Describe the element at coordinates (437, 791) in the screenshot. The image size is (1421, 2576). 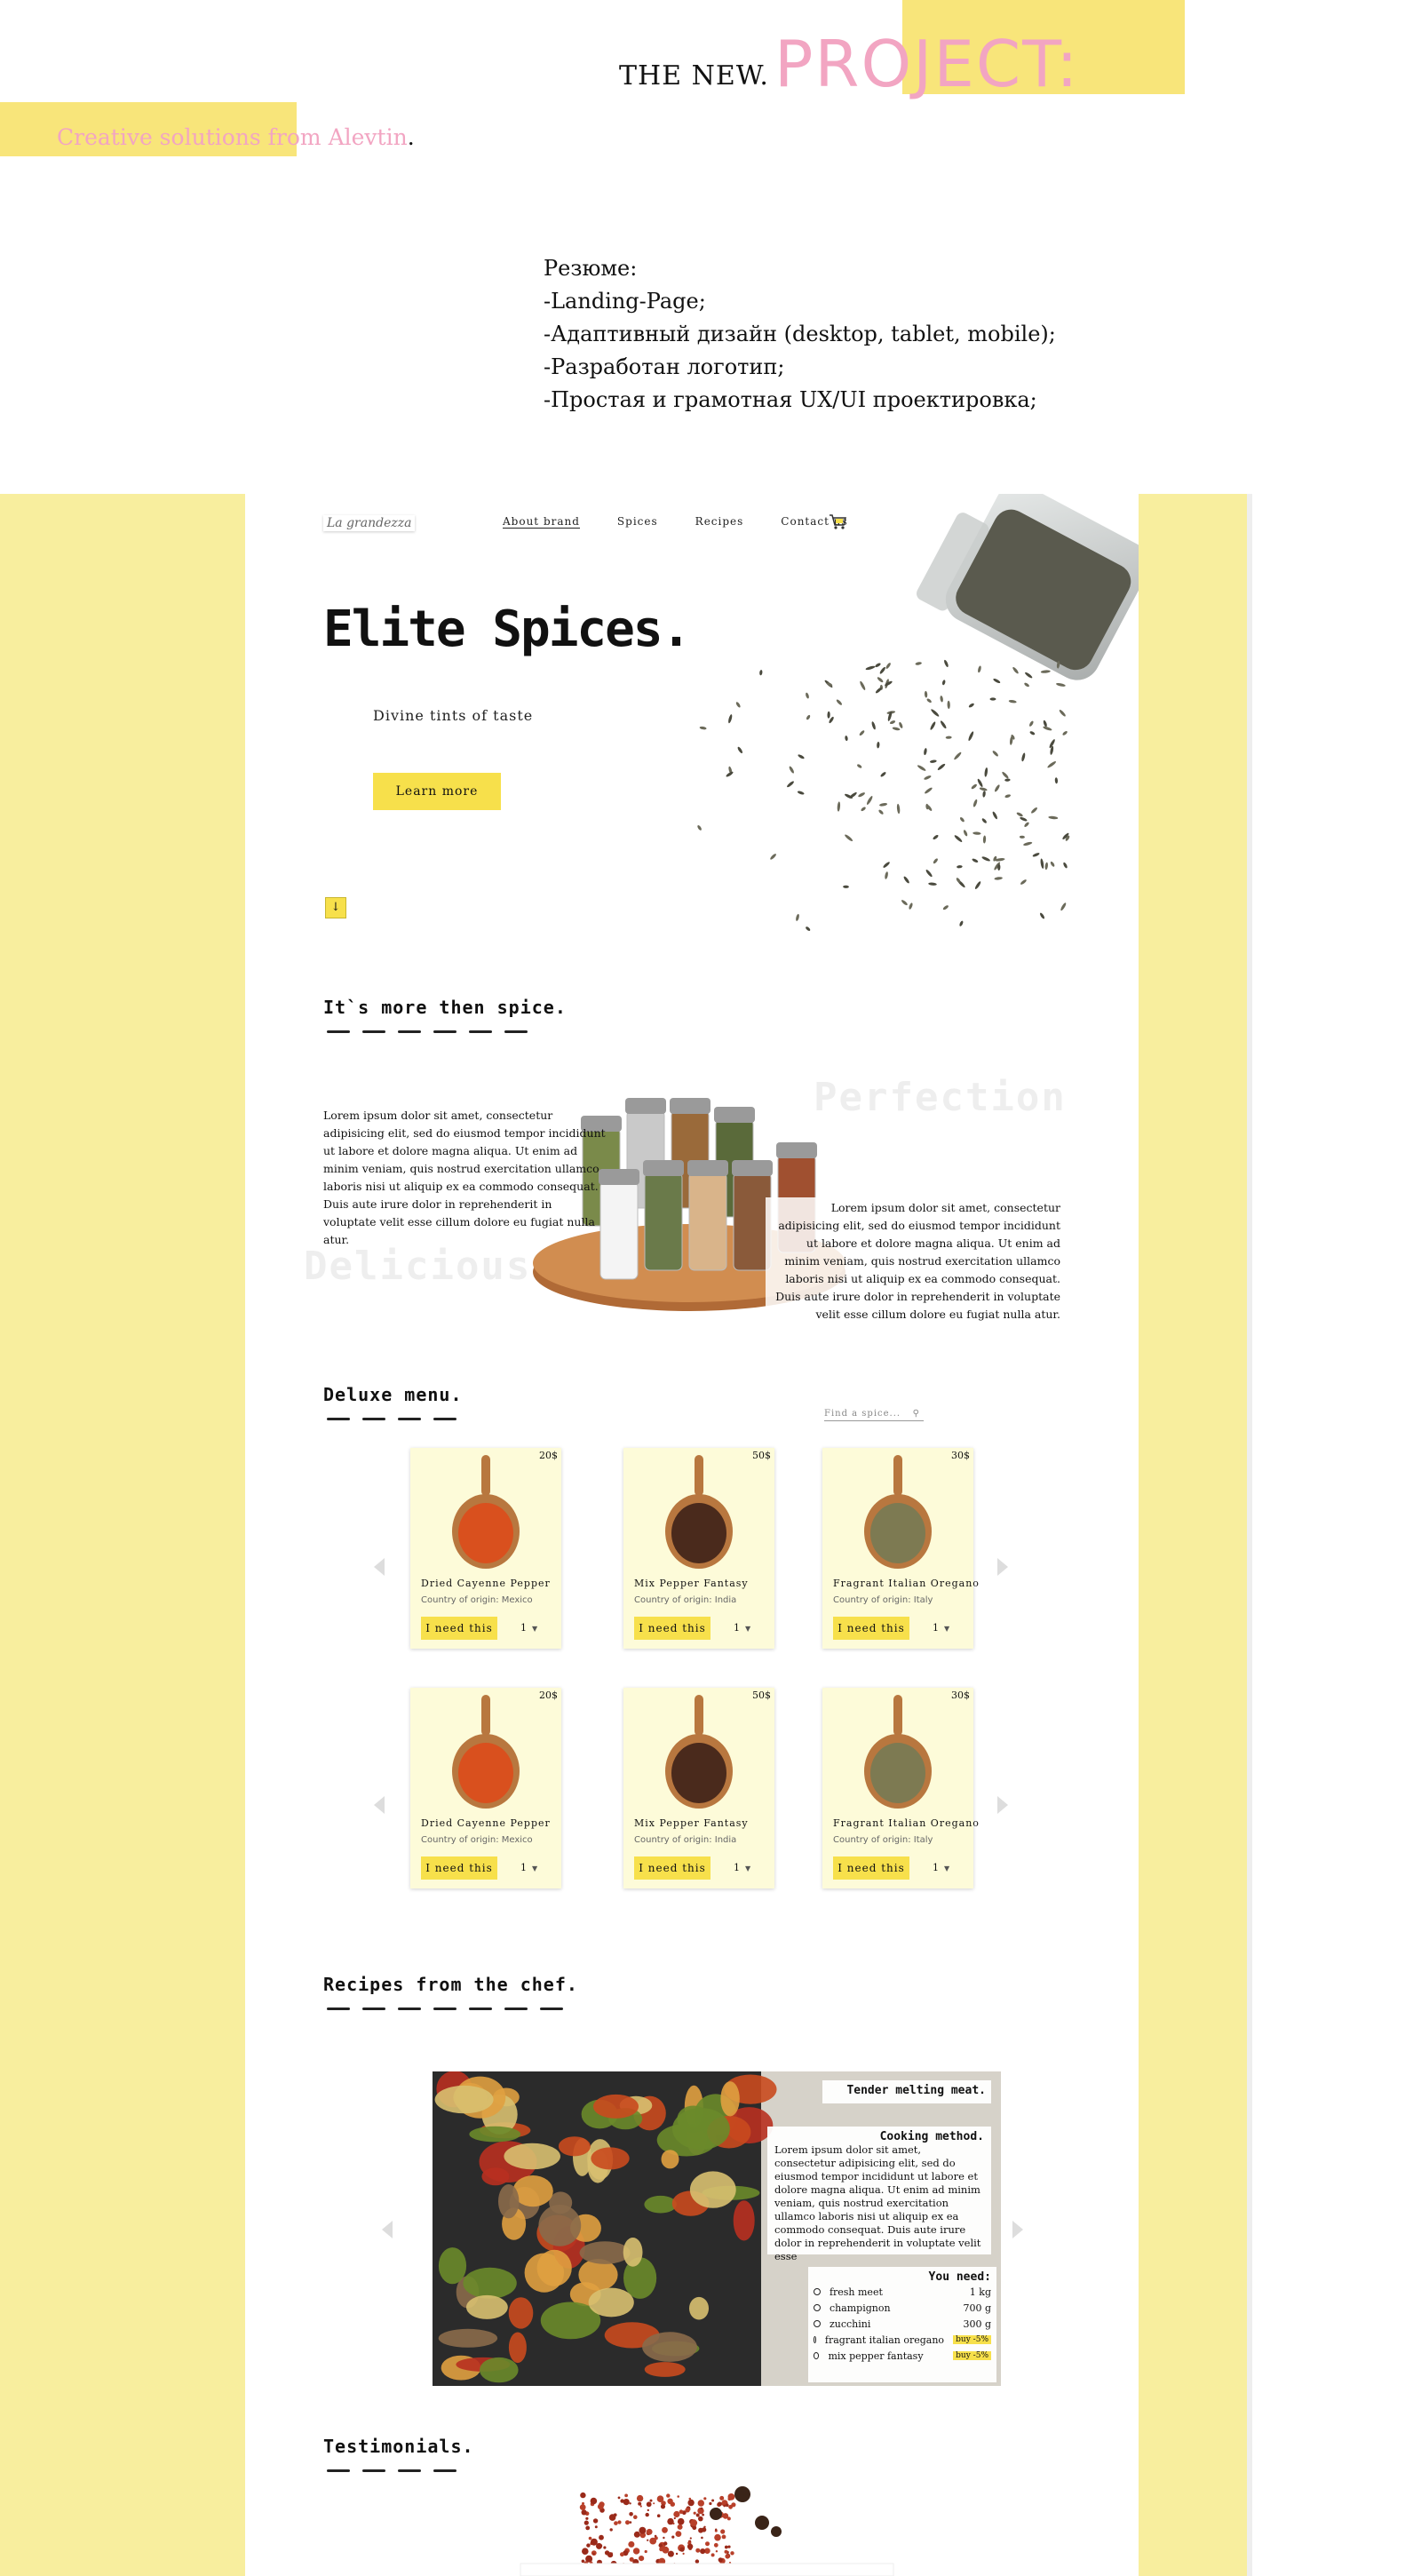
I see `learn-more-button: Learn more` at that location.